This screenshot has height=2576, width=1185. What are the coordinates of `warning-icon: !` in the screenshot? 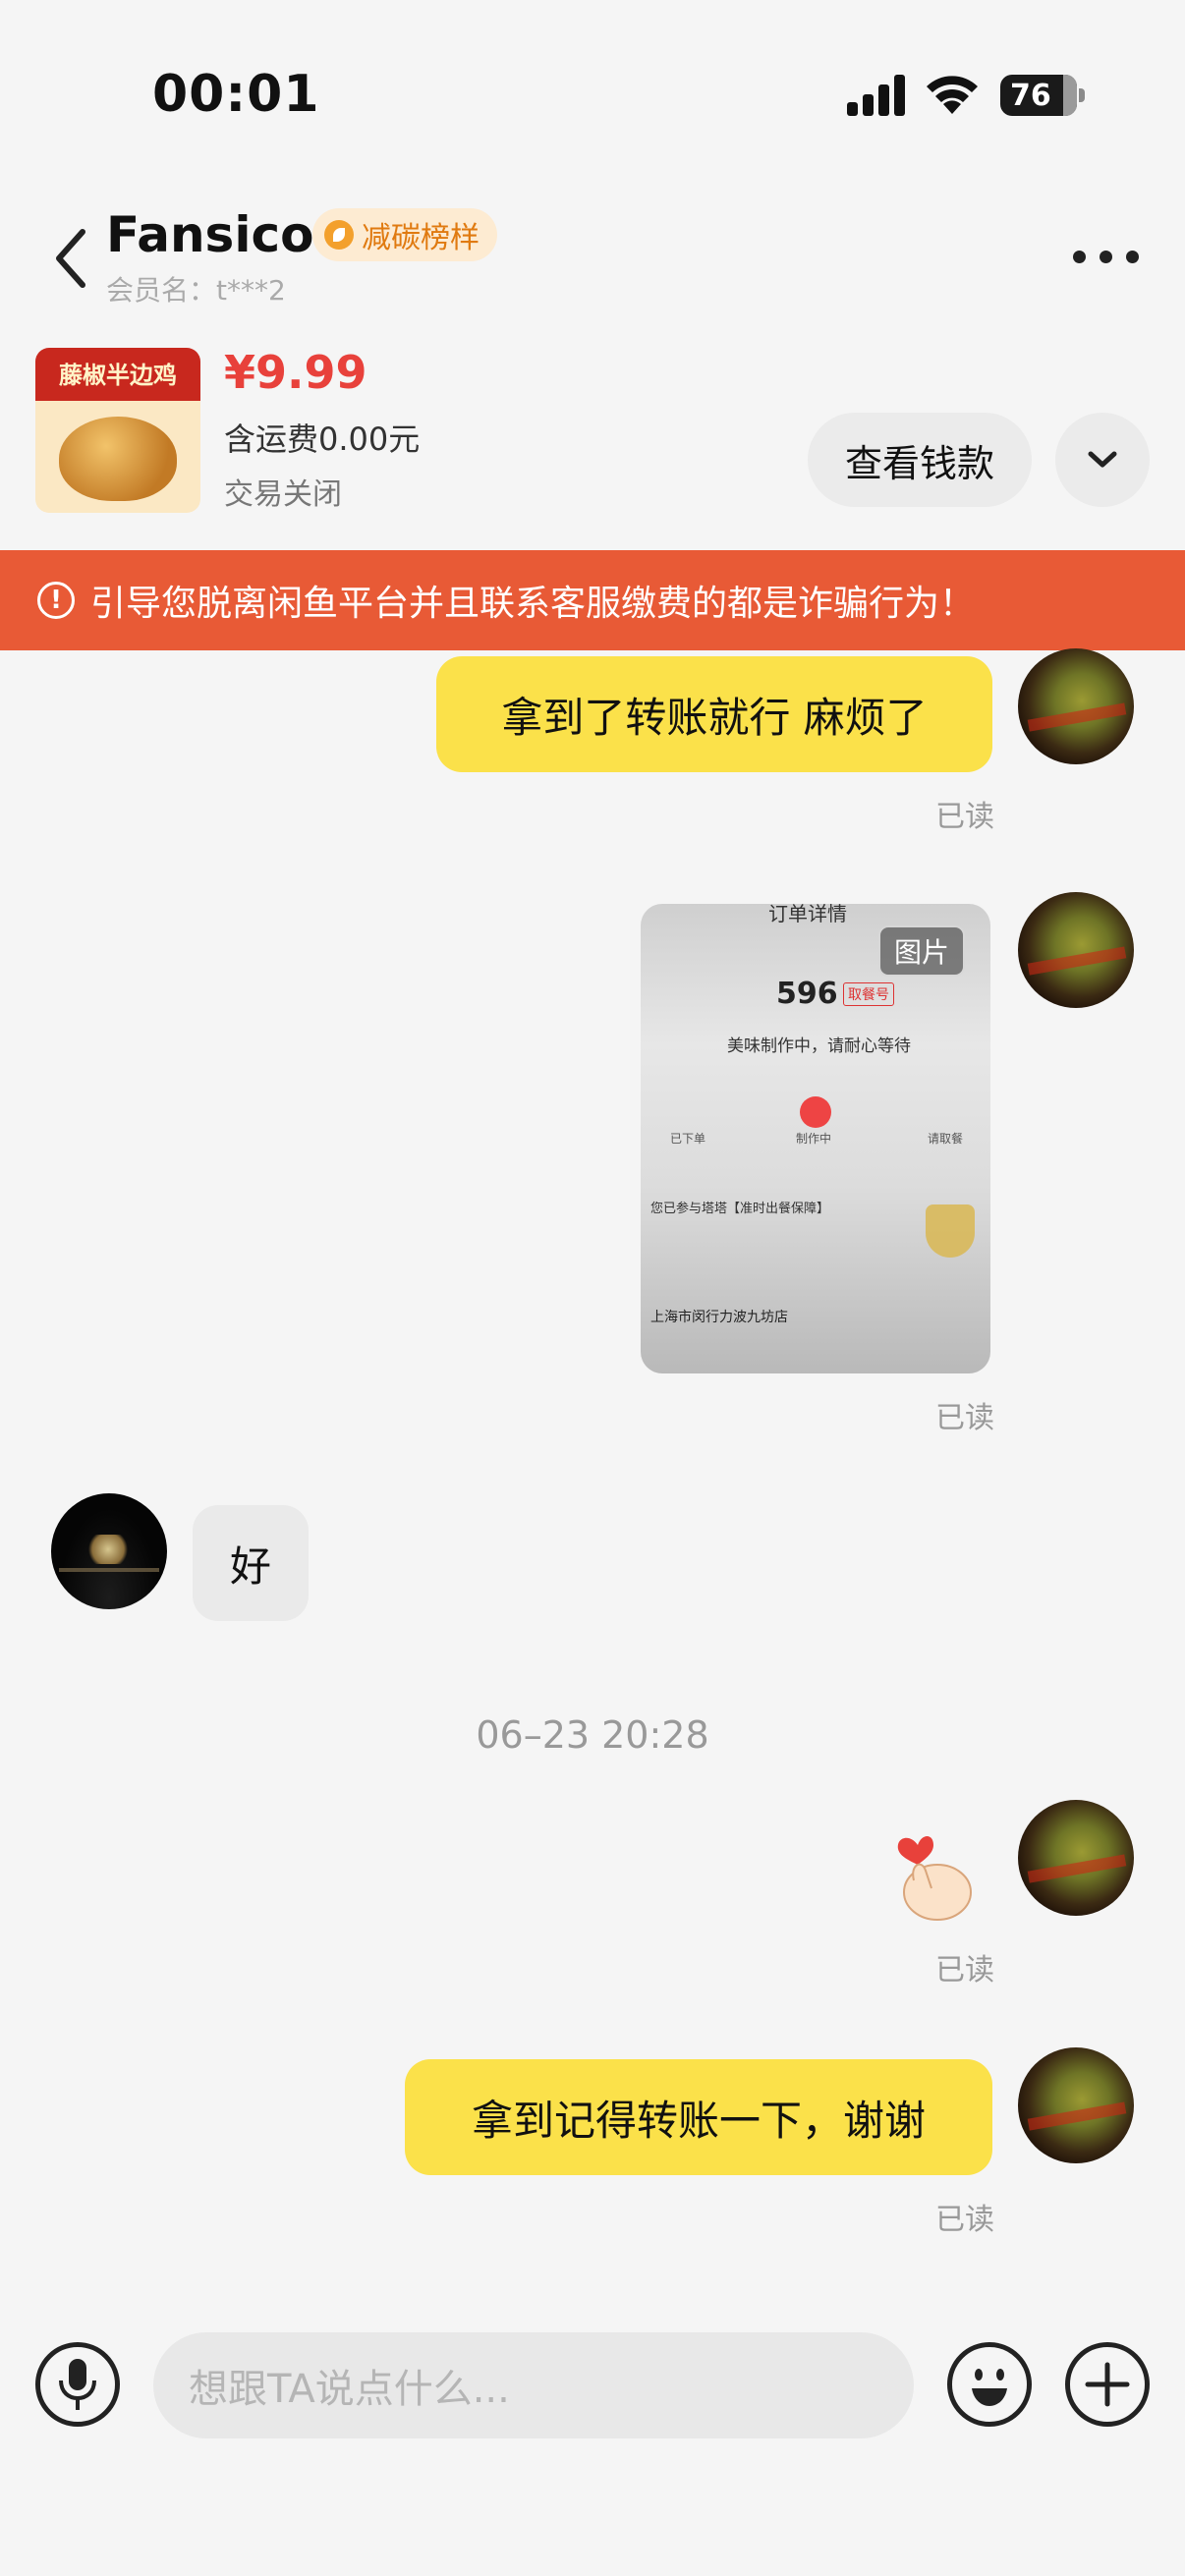 It's located at (56, 600).